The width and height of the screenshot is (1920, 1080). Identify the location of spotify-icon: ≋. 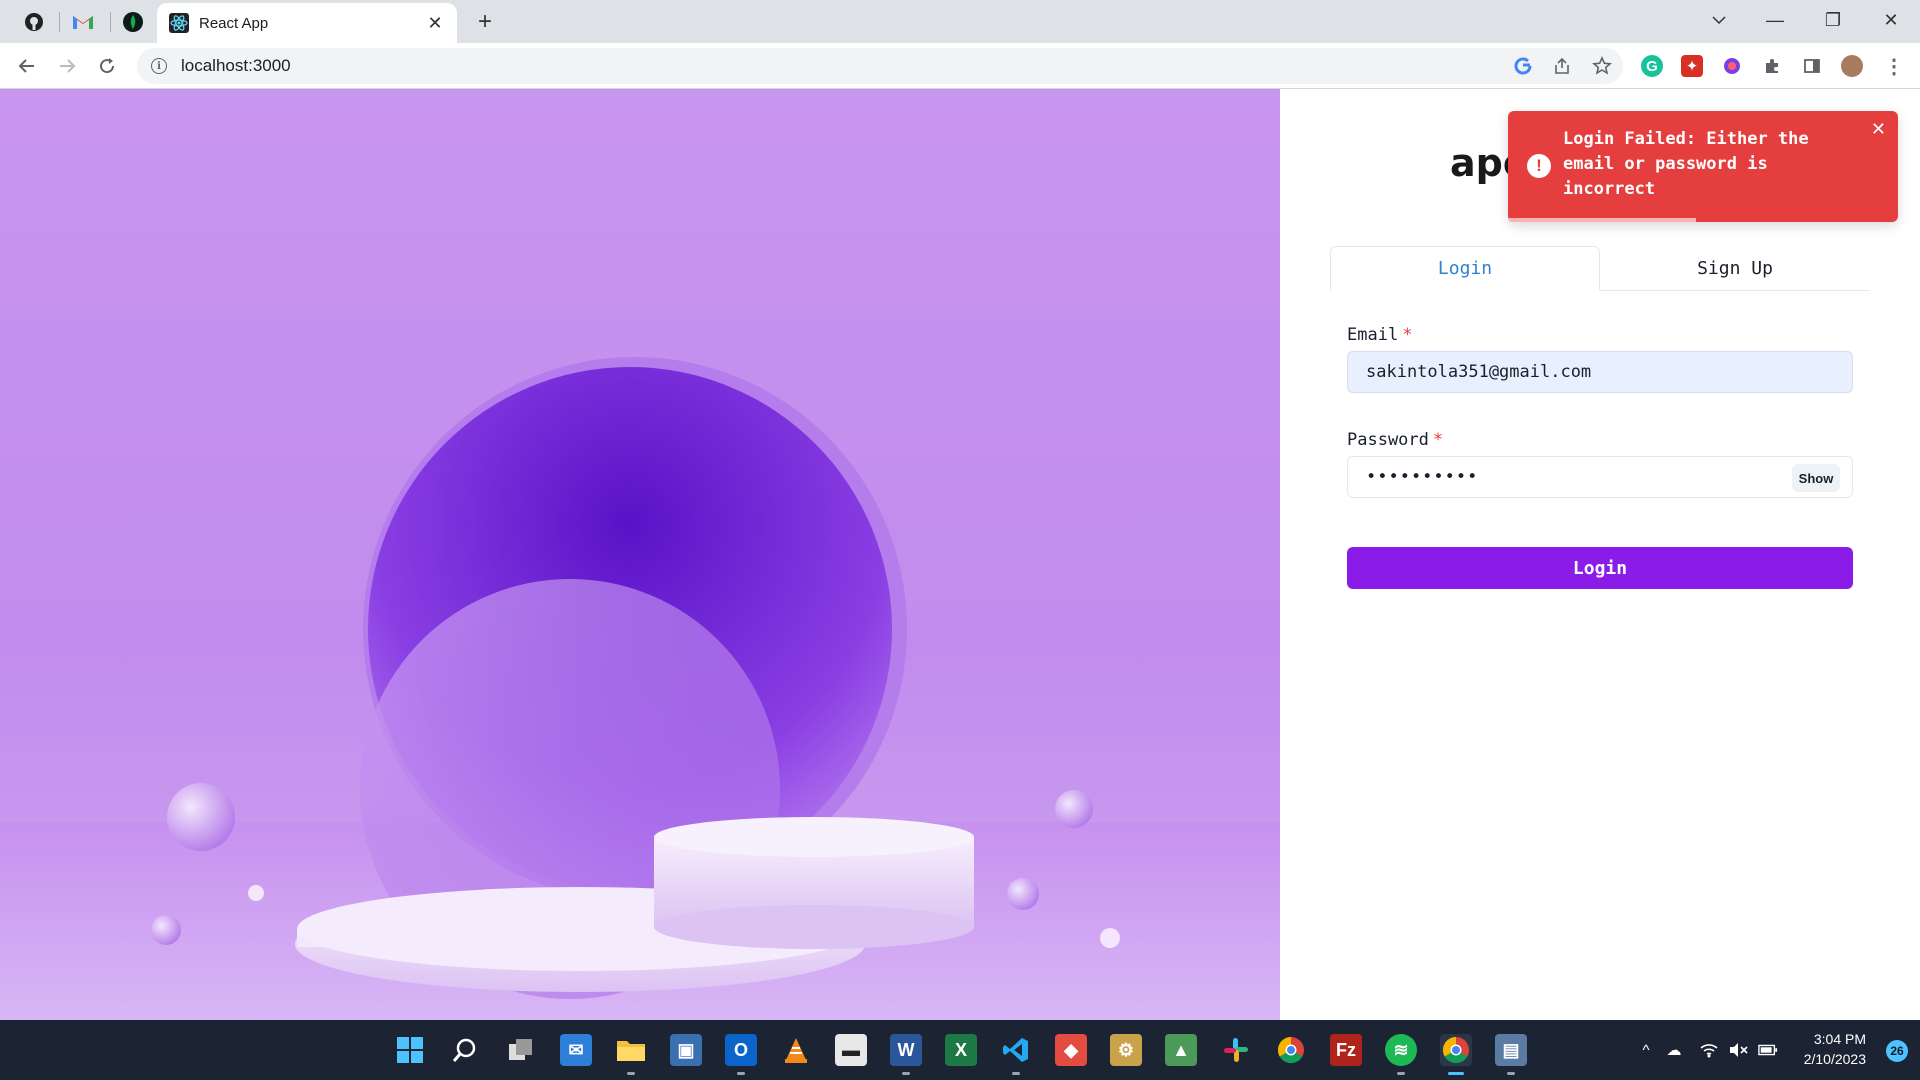
(1401, 1050).